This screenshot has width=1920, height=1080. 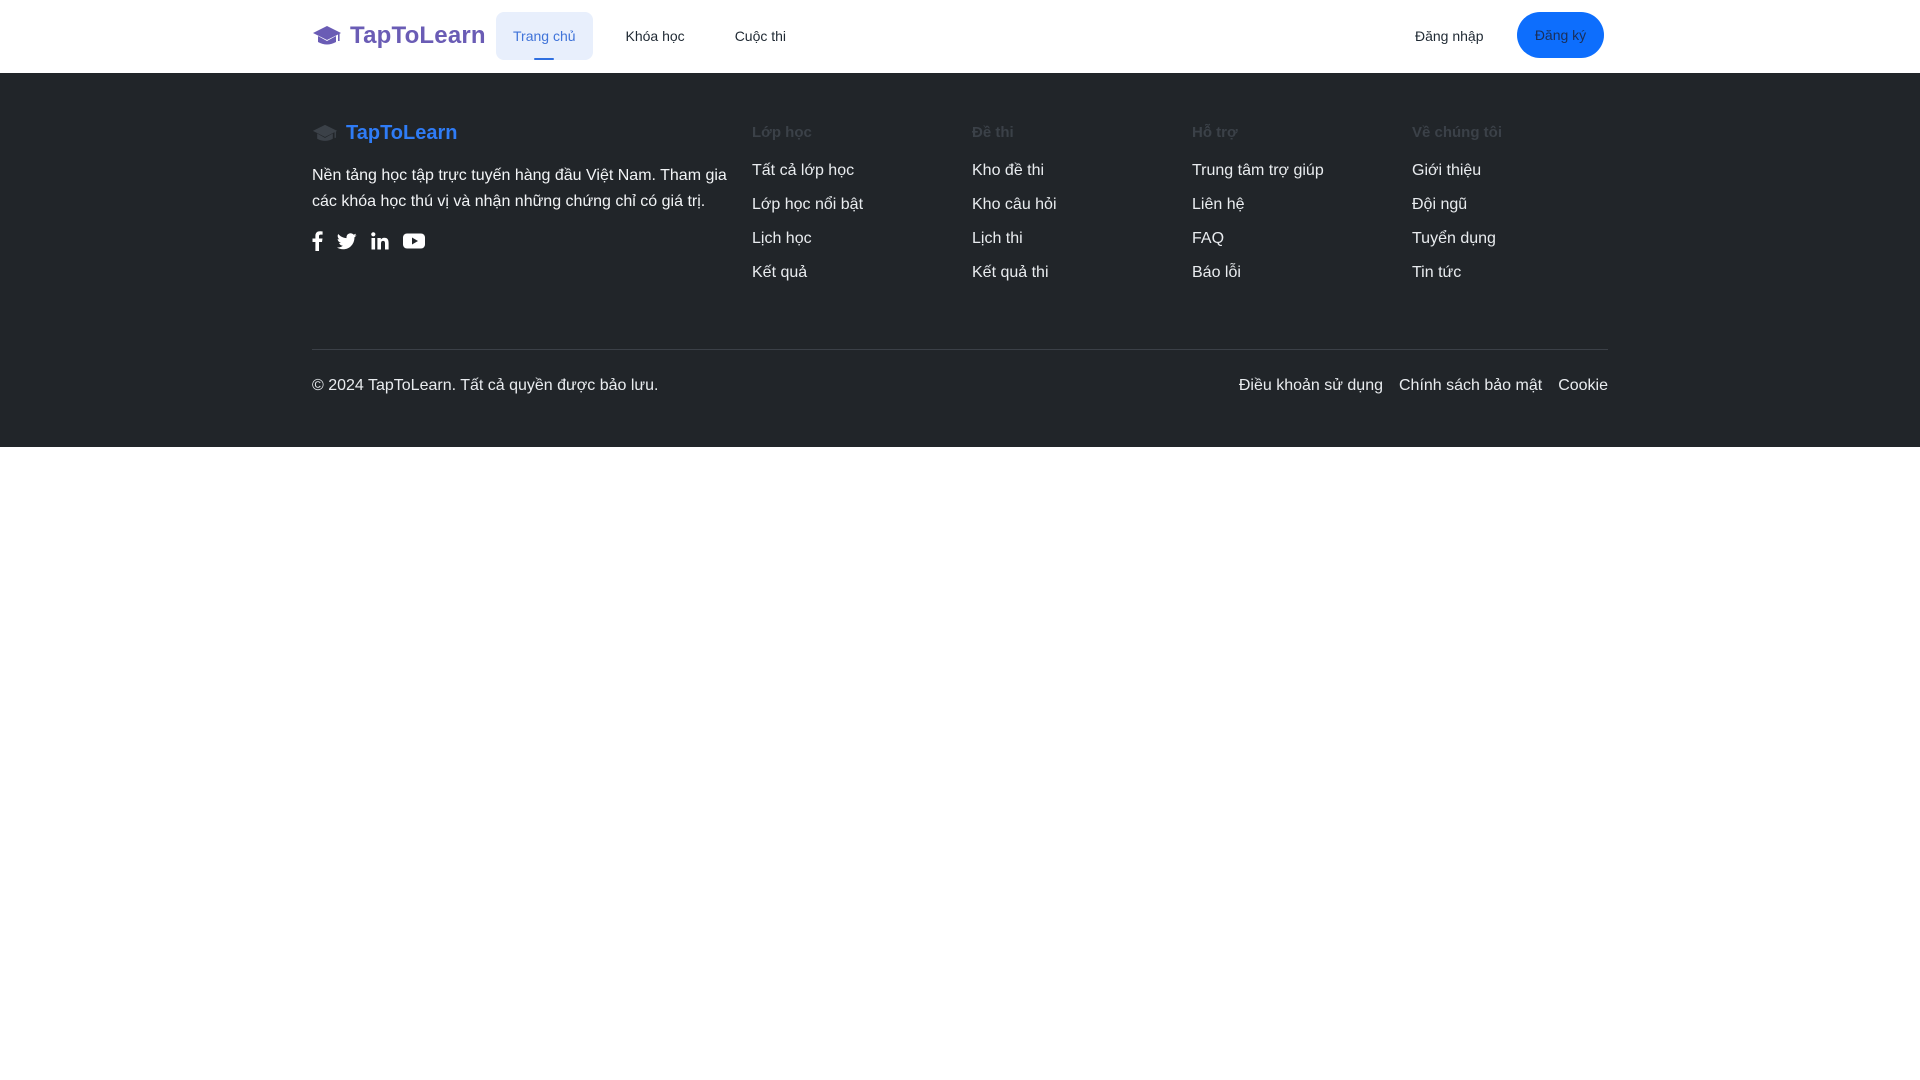 What do you see at coordinates (317, 241) in the screenshot?
I see `facebook-icon` at bounding box center [317, 241].